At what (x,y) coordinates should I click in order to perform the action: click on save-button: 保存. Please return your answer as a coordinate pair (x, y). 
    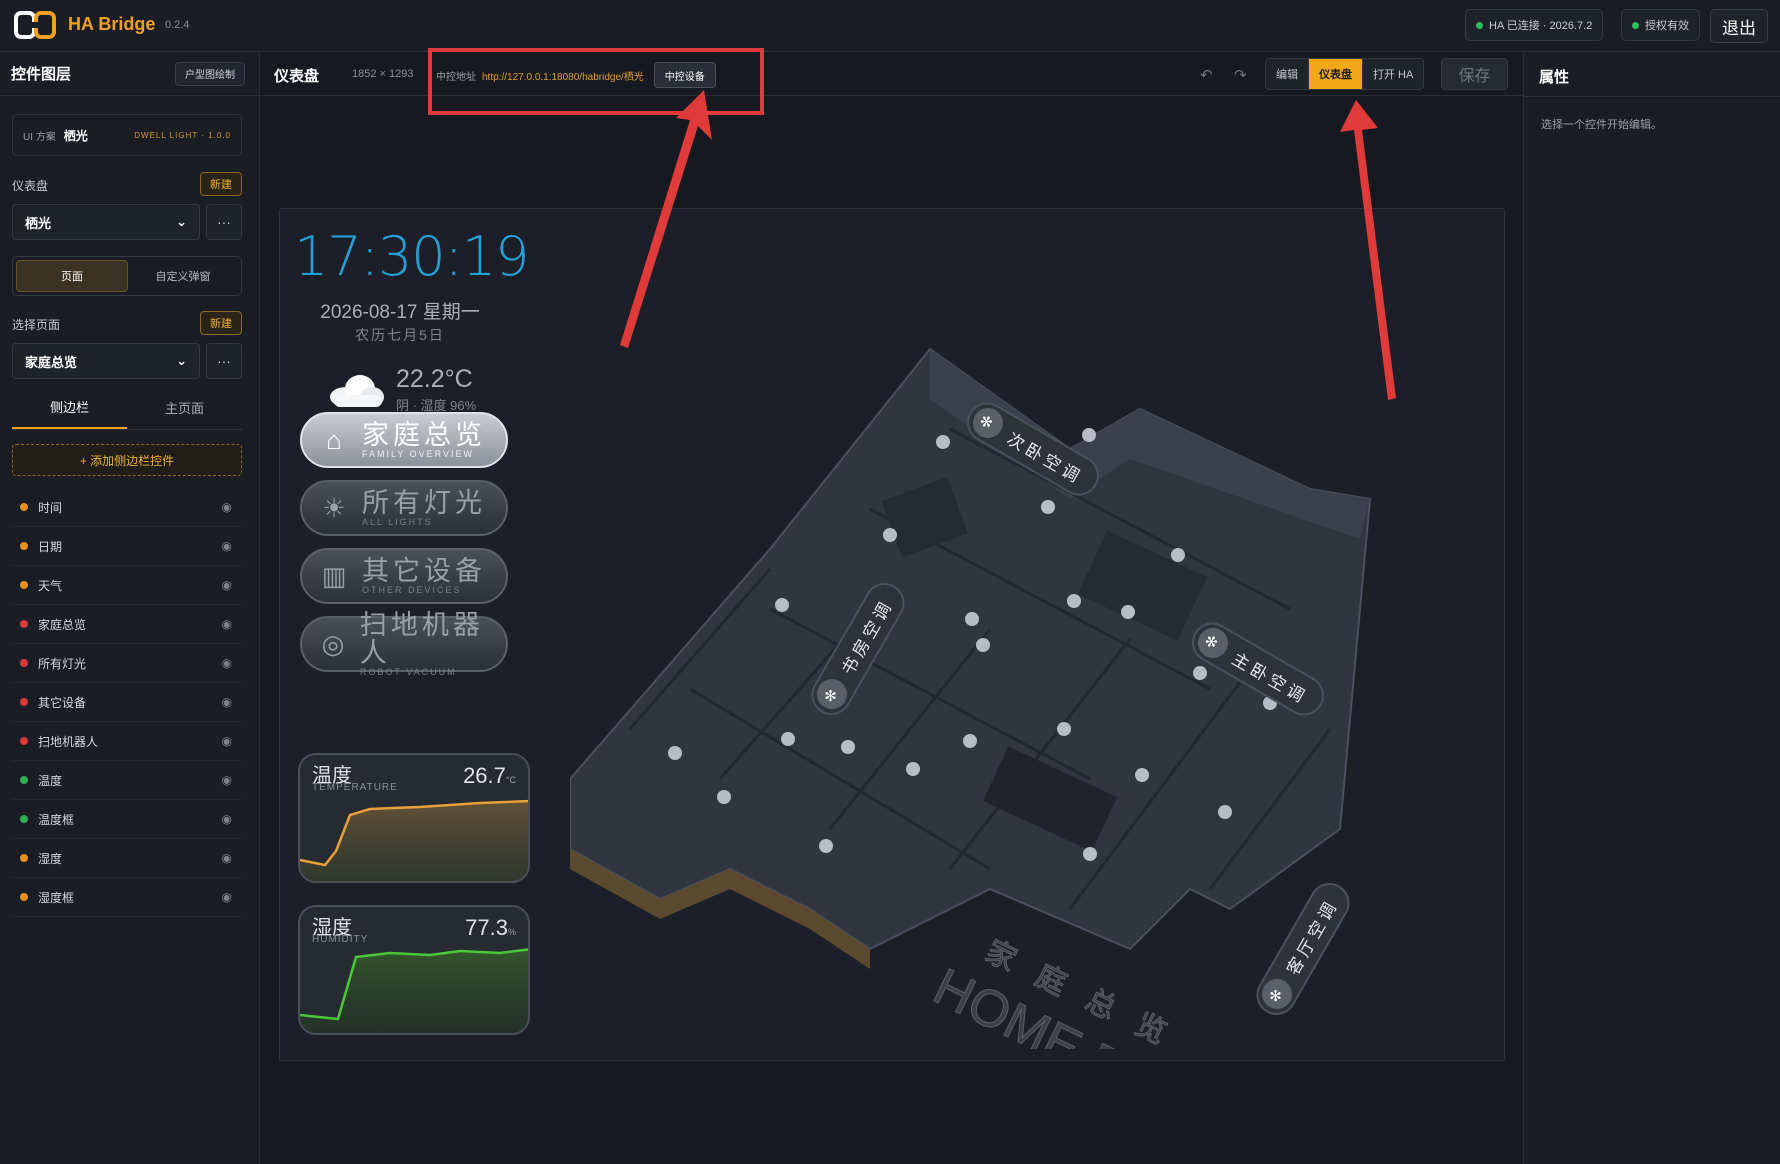
    Looking at the image, I should click on (1474, 74).